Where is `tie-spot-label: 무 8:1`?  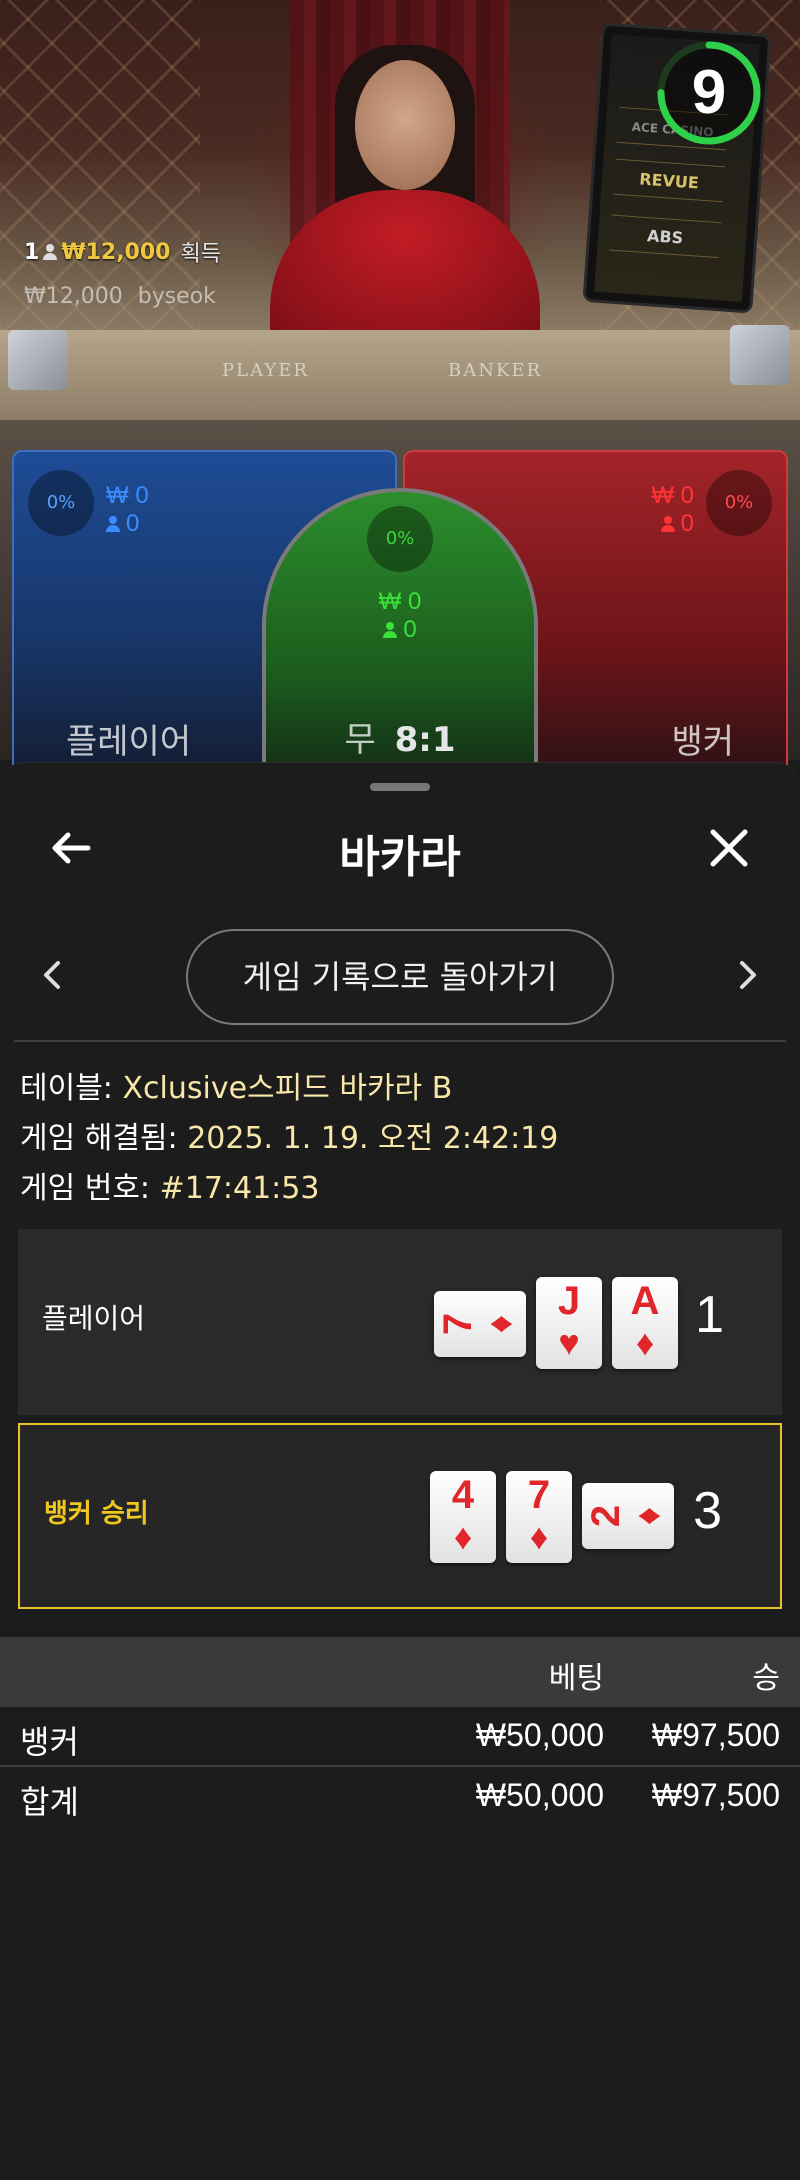 tie-spot-label: 무 8:1 is located at coordinates (400, 736).